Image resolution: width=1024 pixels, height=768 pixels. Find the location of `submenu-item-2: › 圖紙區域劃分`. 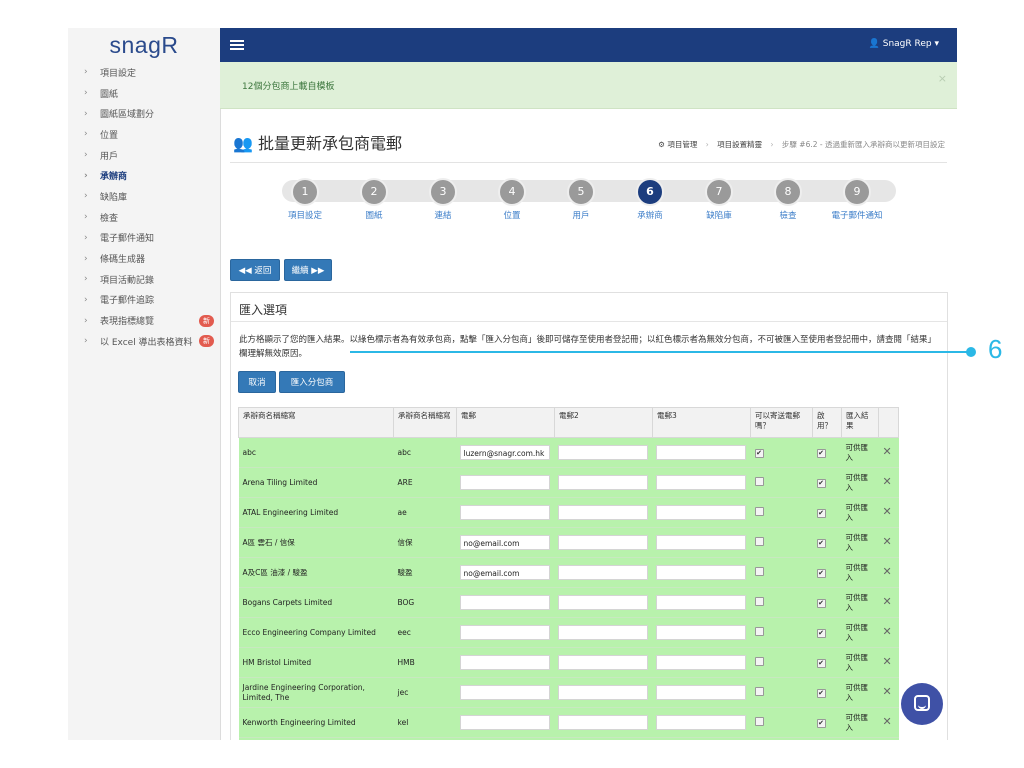

submenu-item-2: › 圖紙區域劃分 is located at coordinates (144, 113).